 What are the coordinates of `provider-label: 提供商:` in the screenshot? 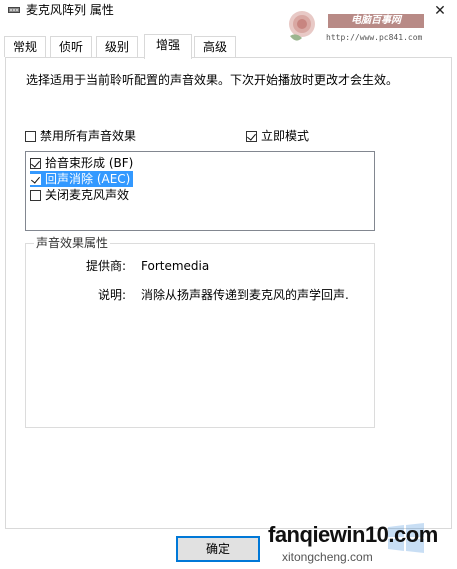 It's located at (105, 266).